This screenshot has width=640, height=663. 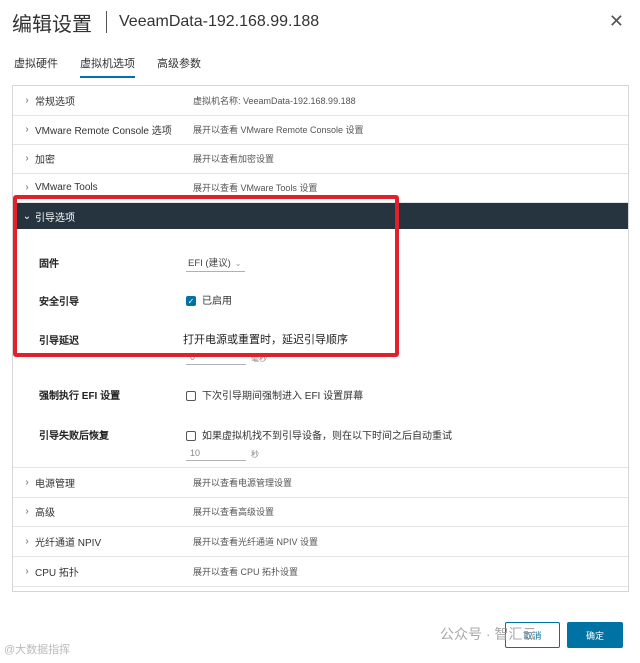 I want to click on recovery-delay-input: 10, so click(x=216, y=454).